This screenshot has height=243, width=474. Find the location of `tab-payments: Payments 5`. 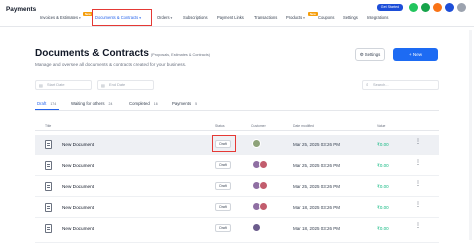

tab-payments: Payments 5 is located at coordinates (184, 103).